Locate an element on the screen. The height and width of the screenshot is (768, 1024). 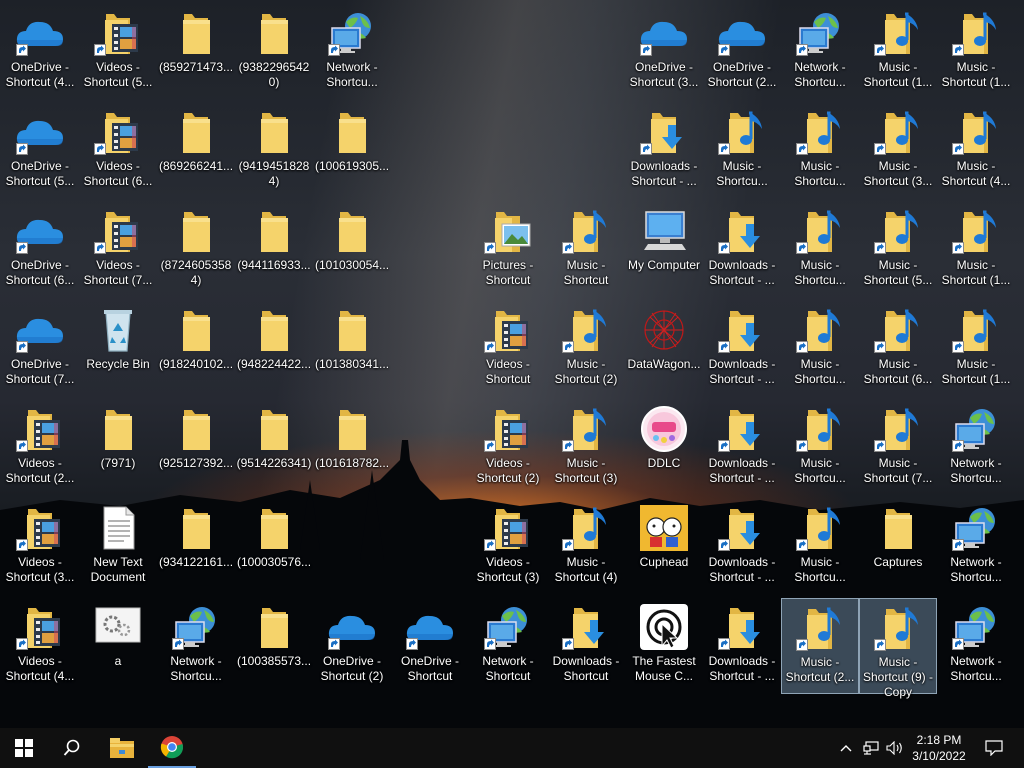
desktop-icon: DDLC is located at coordinates (664, 448).